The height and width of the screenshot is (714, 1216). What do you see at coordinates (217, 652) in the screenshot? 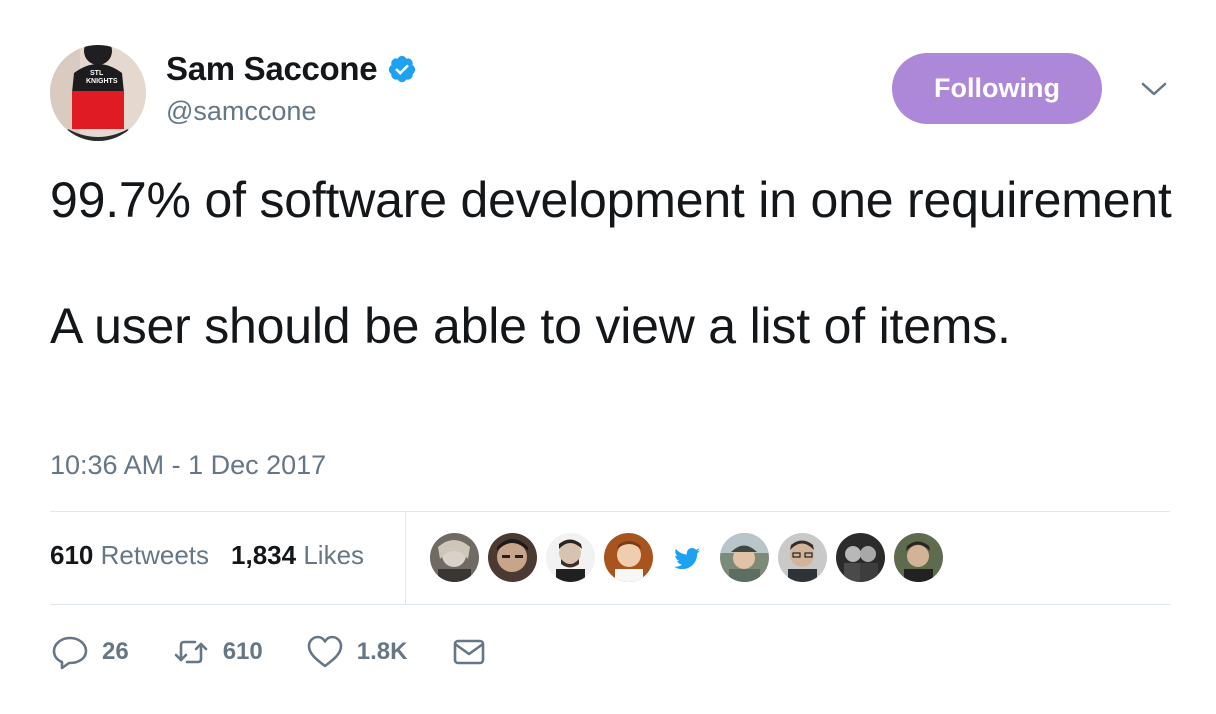
I see `retweet-button: 610` at bounding box center [217, 652].